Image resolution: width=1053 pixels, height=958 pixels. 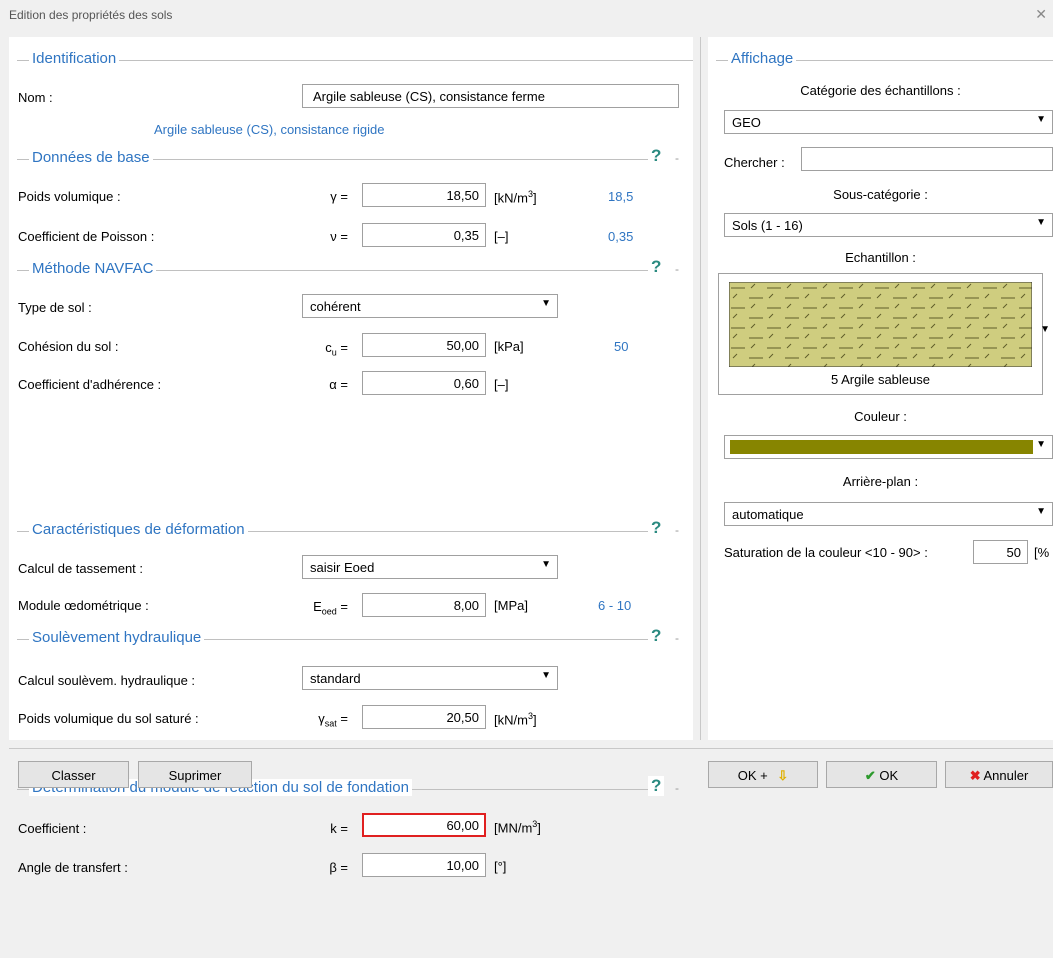 What do you see at coordinates (880, 481) in the screenshot?
I see `background-label: Arrière-plan :` at bounding box center [880, 481].